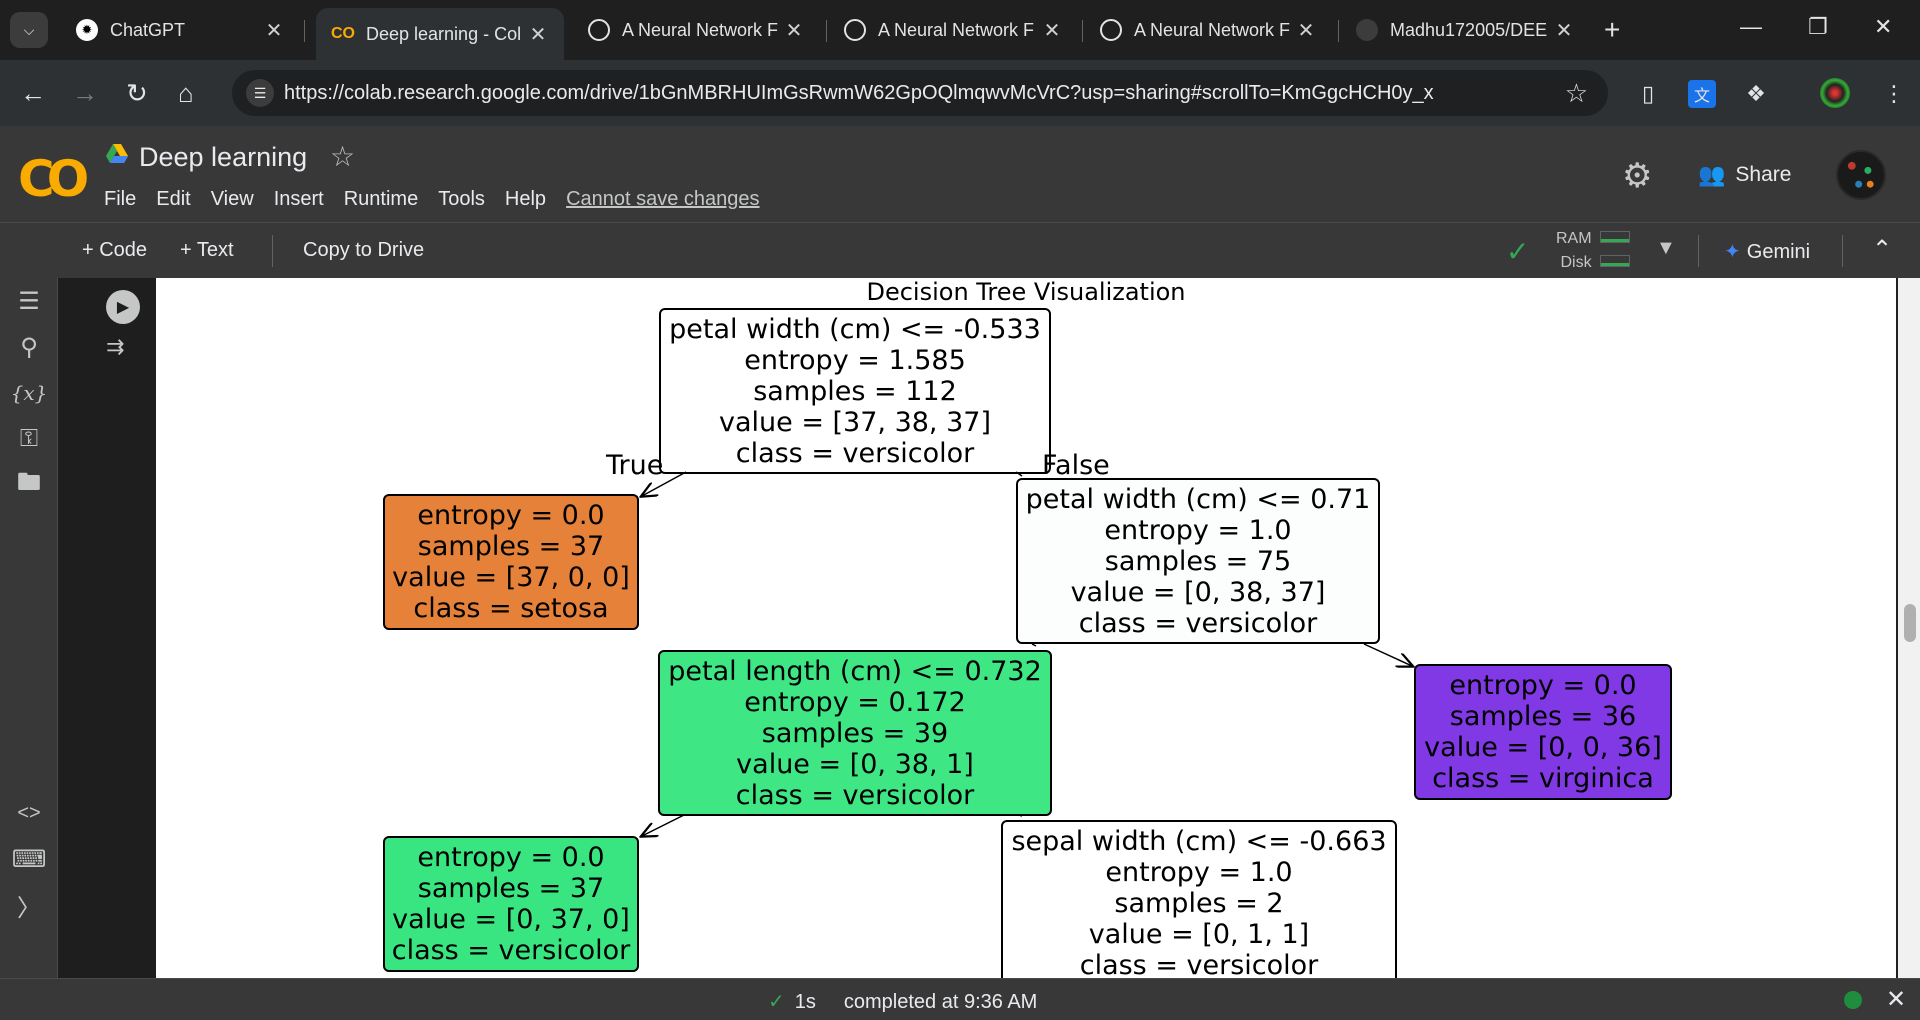 Image resolution: width=1920 pixels, height=1020 pixels. What do you see at coordinates (1612, 30) in the screenshot?
I see `new-tab-button: +` at bounding box center [1612, 30].